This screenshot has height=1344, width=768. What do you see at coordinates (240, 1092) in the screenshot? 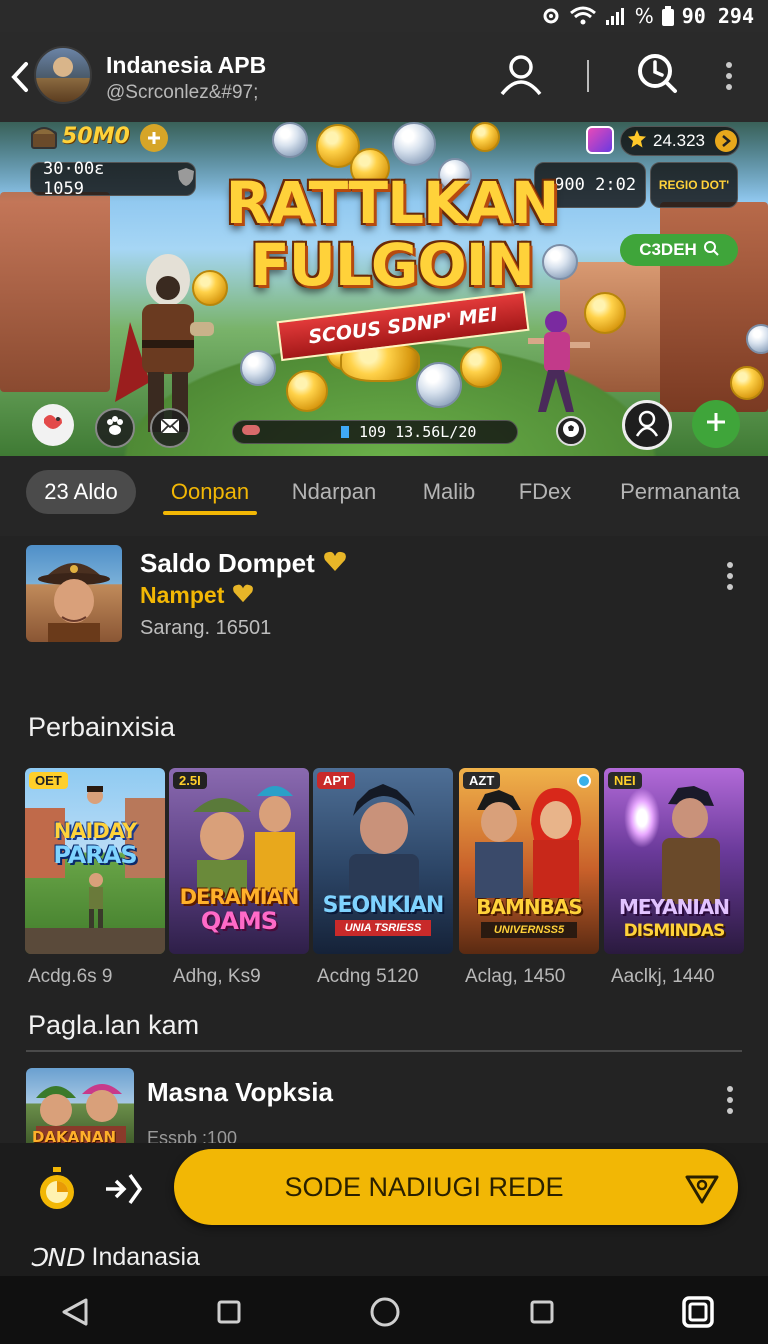
I see `list-item-title: Masna Vopksia` at bounding box center [240, 1092].